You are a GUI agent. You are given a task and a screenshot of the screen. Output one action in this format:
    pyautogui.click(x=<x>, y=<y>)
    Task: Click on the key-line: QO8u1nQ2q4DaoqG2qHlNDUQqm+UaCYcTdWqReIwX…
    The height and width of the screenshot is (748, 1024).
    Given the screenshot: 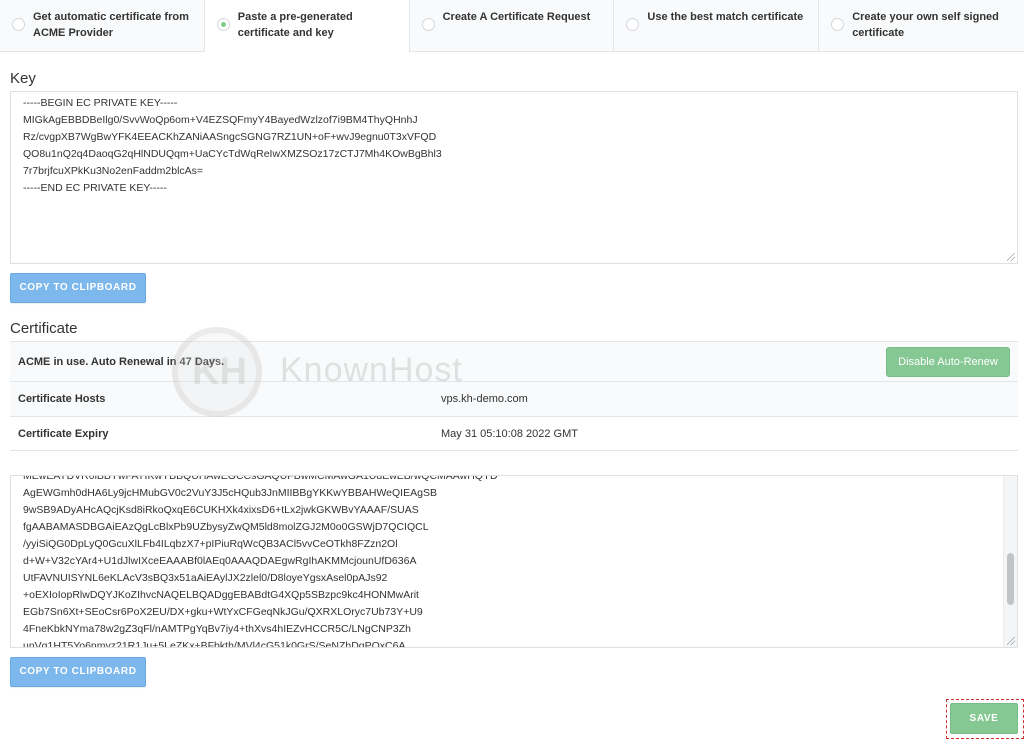 What is the action you would take?
    pyautogui.click(x=232, y=154)
    